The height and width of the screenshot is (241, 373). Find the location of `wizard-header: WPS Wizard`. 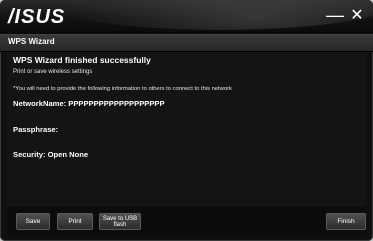

wizard-header: WPS Wizard is located at coordinates (186, 43).